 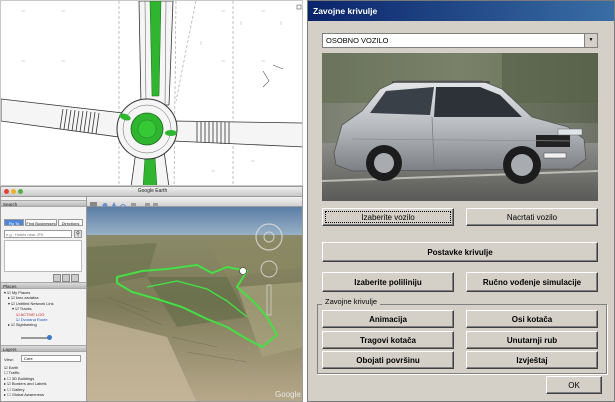 I want to click on layers-icon, so click(x=75, y=278).